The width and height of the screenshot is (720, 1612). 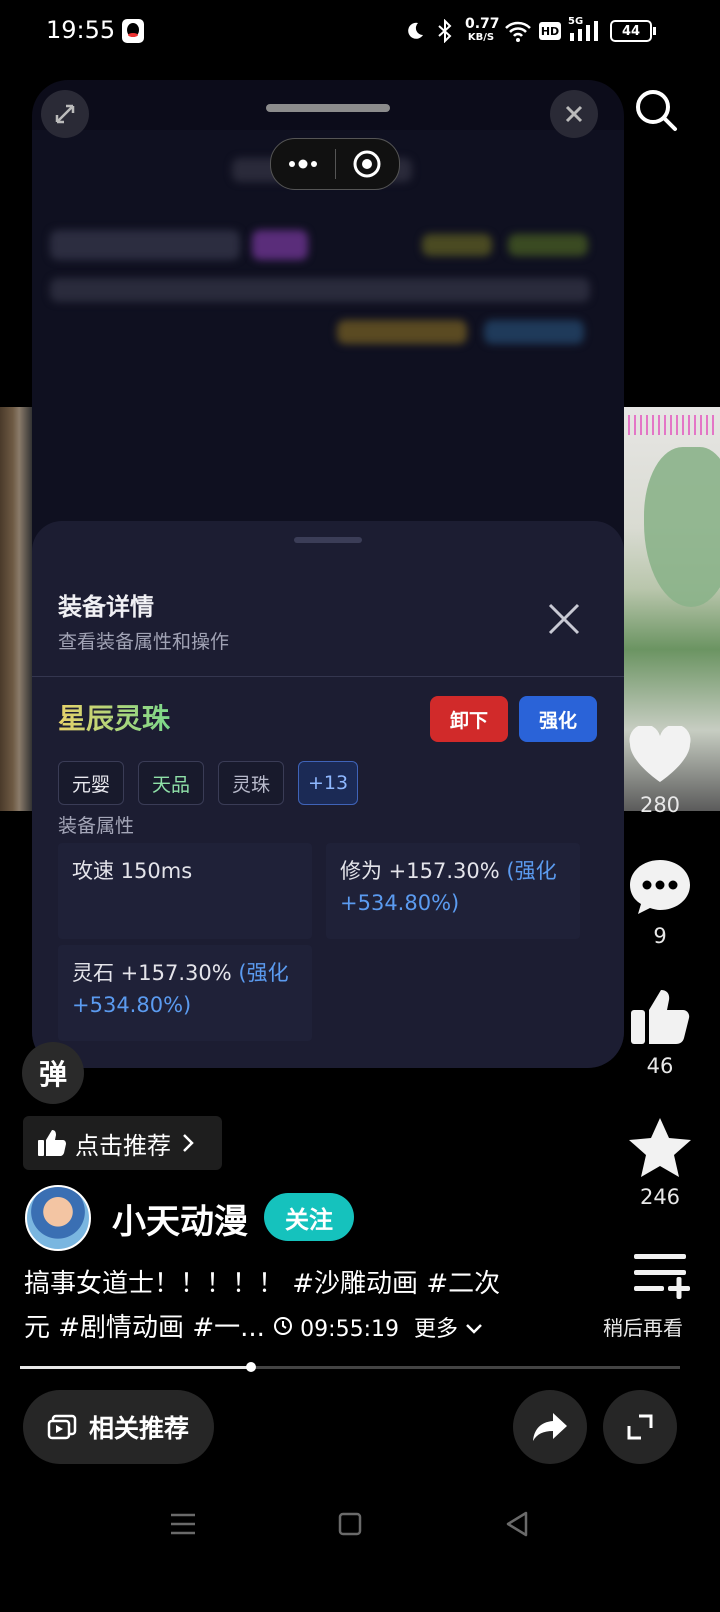 What do you see at coordinates (415, 31) in the screenshot?
I see `moon-icon` at bounding box center [415, 31].